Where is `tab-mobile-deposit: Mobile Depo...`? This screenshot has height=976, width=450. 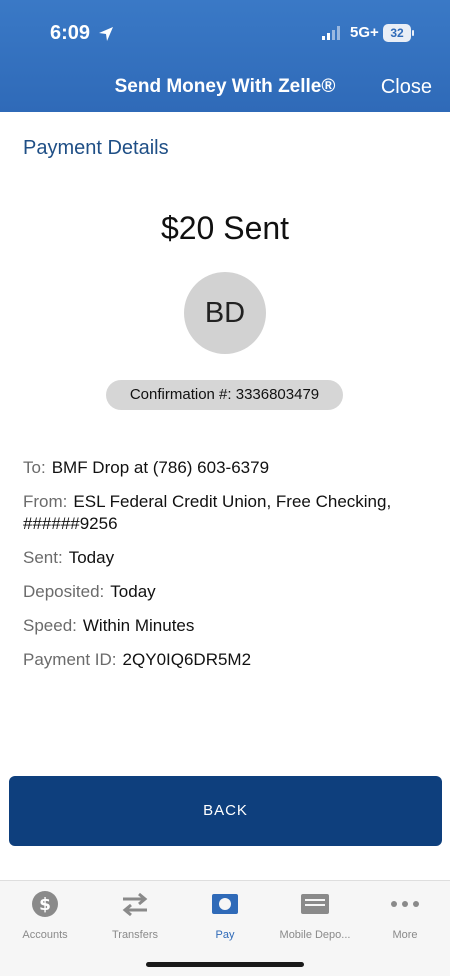
tab-mobile-deposit: Mobile Depo... is located at coordinates (315, 915).